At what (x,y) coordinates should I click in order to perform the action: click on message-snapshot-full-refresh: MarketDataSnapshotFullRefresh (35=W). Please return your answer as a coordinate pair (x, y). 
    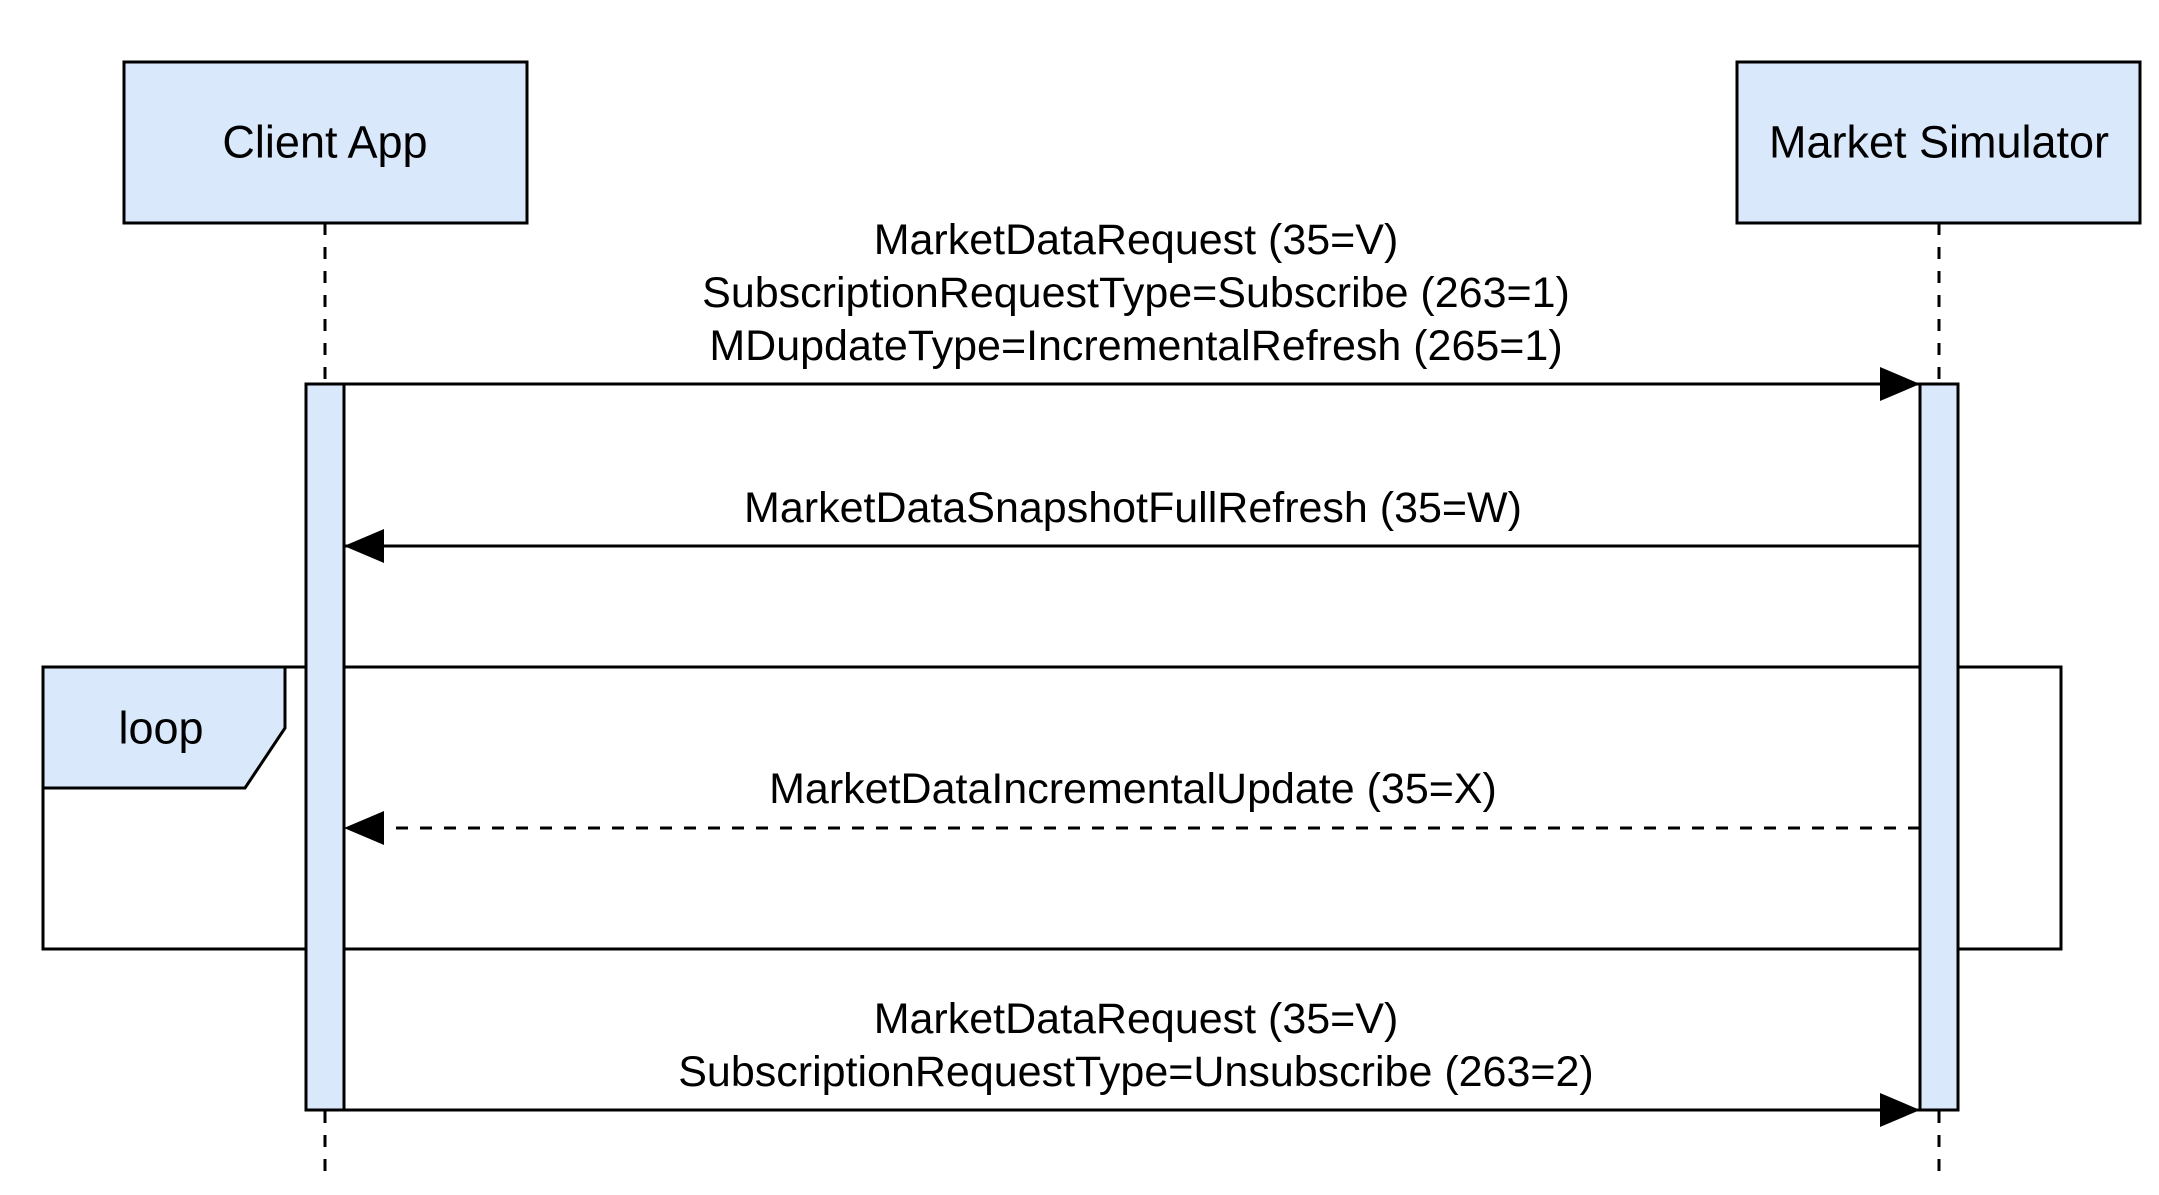
    Looking at the image, I should click on (1132, 523).